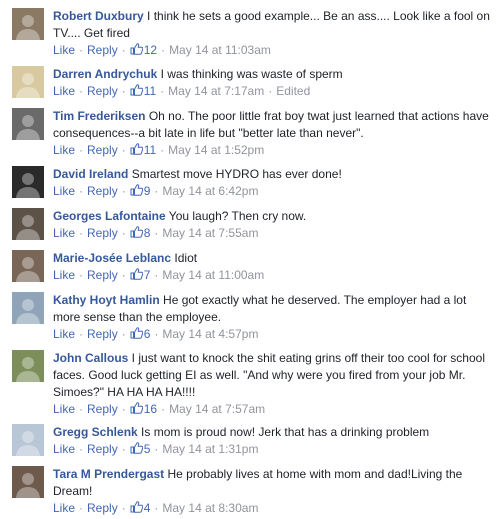  I want to click on commenter-name: Marie-Josée Leblanc, so click(112, 258).